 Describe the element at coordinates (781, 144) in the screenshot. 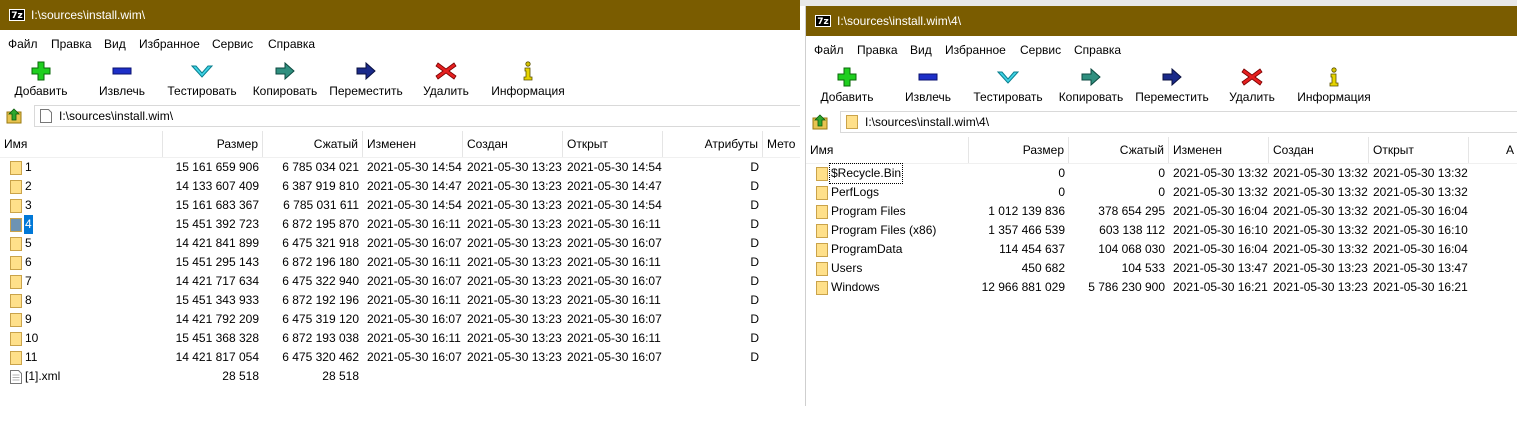

I see `col-header-method: Мето` at that location.